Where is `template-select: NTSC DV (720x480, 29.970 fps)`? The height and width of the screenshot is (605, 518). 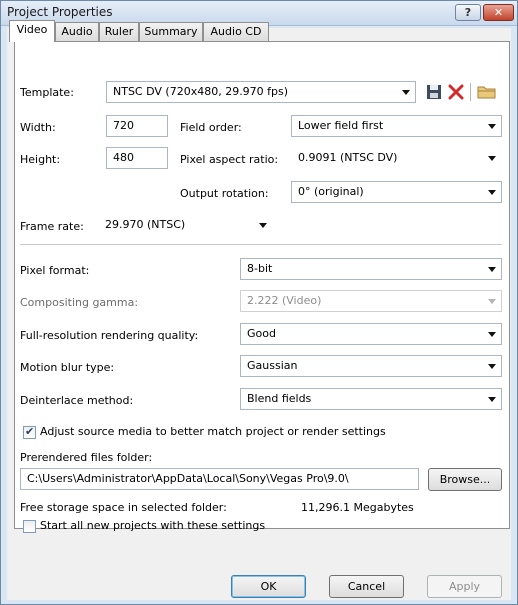
template-select: NTSC DV (720x480, 29.970 fps) is located at coordinates (261, 92).